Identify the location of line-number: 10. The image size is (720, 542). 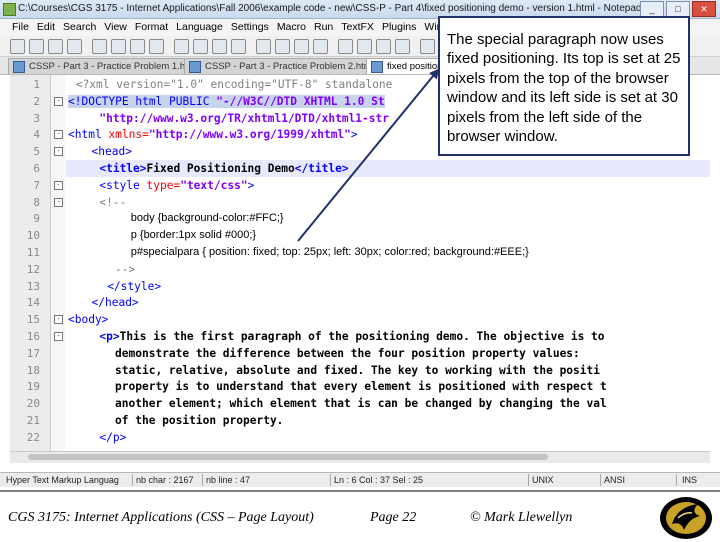
(33, 236).